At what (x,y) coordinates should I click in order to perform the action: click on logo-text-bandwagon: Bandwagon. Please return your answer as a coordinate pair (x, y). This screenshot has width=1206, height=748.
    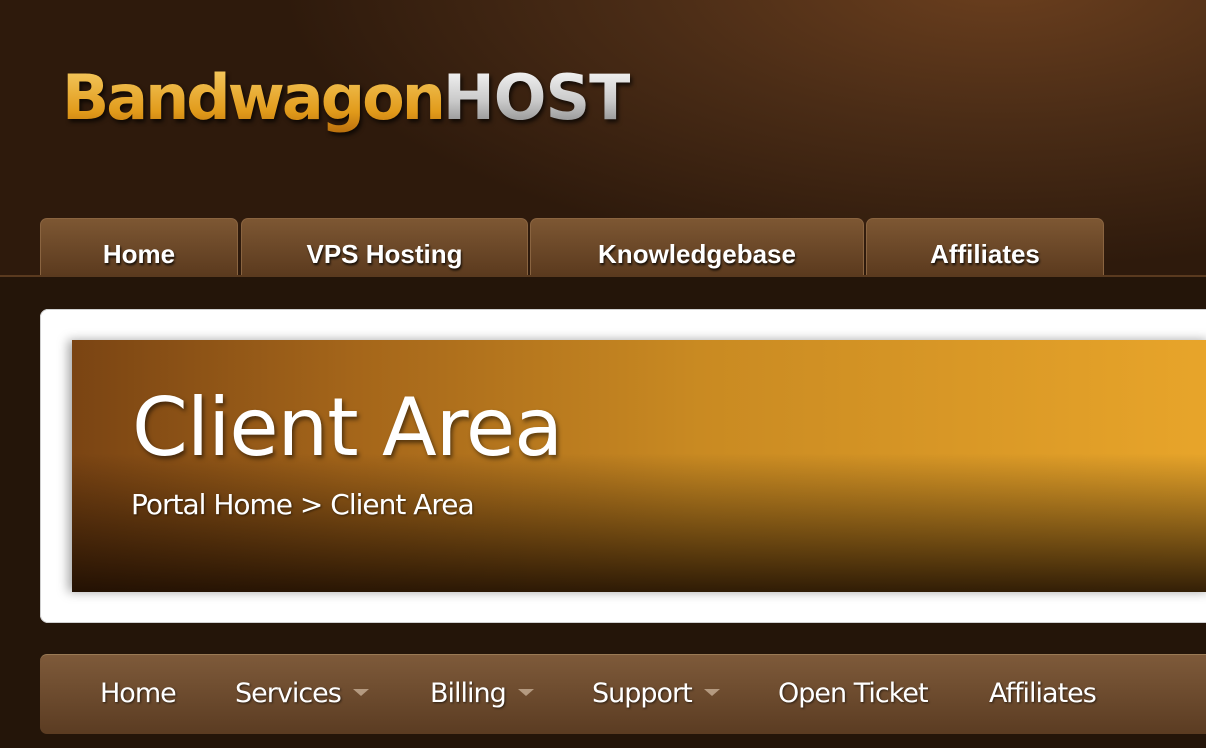
    Looking at the image, I should click on (254, 97).